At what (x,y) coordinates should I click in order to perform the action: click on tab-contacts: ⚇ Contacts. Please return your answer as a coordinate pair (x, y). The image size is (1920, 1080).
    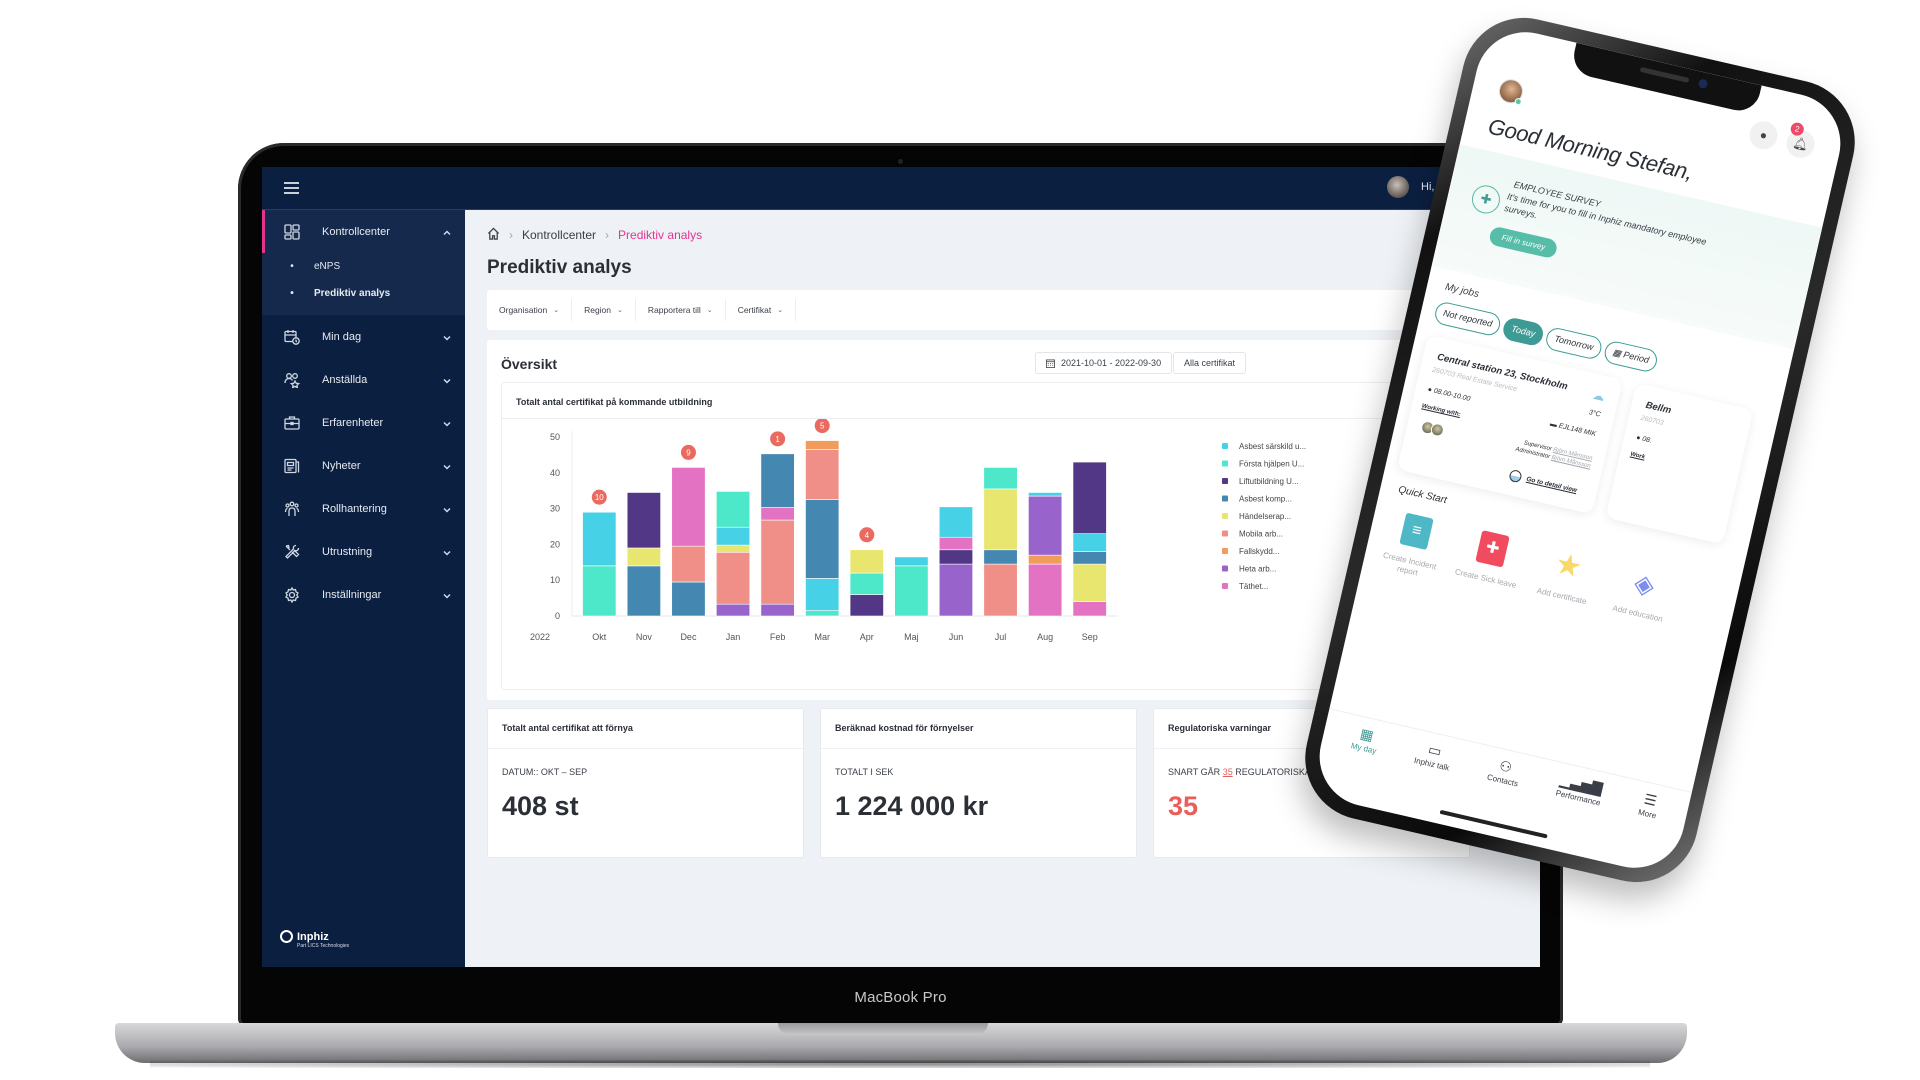
    Looking at the image, I should click on (1502, 783).